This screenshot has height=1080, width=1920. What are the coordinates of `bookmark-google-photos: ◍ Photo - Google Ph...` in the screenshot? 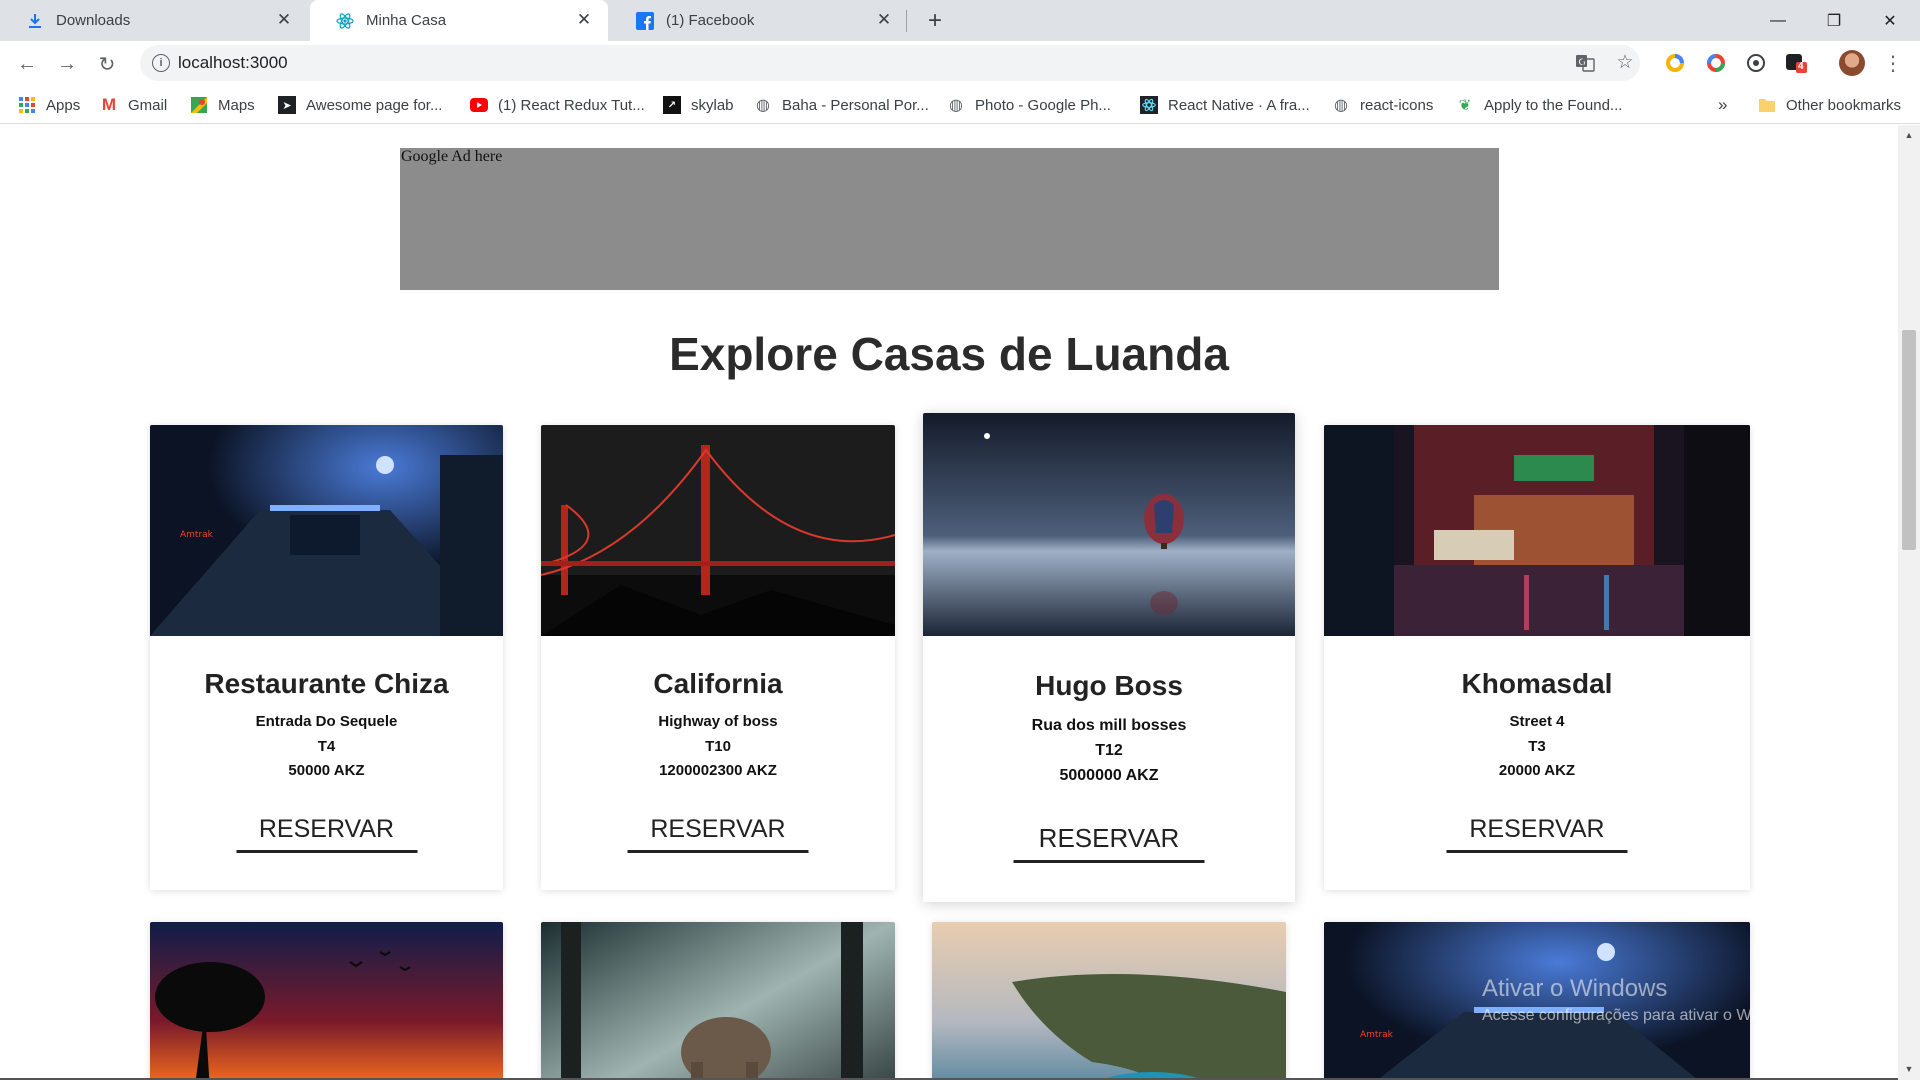 It's located at (1029, 105).